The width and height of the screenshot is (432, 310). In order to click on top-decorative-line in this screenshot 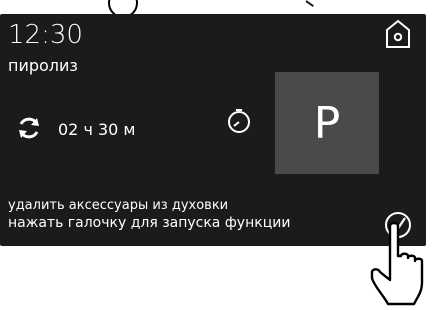, I will do `click(309, 3)`.